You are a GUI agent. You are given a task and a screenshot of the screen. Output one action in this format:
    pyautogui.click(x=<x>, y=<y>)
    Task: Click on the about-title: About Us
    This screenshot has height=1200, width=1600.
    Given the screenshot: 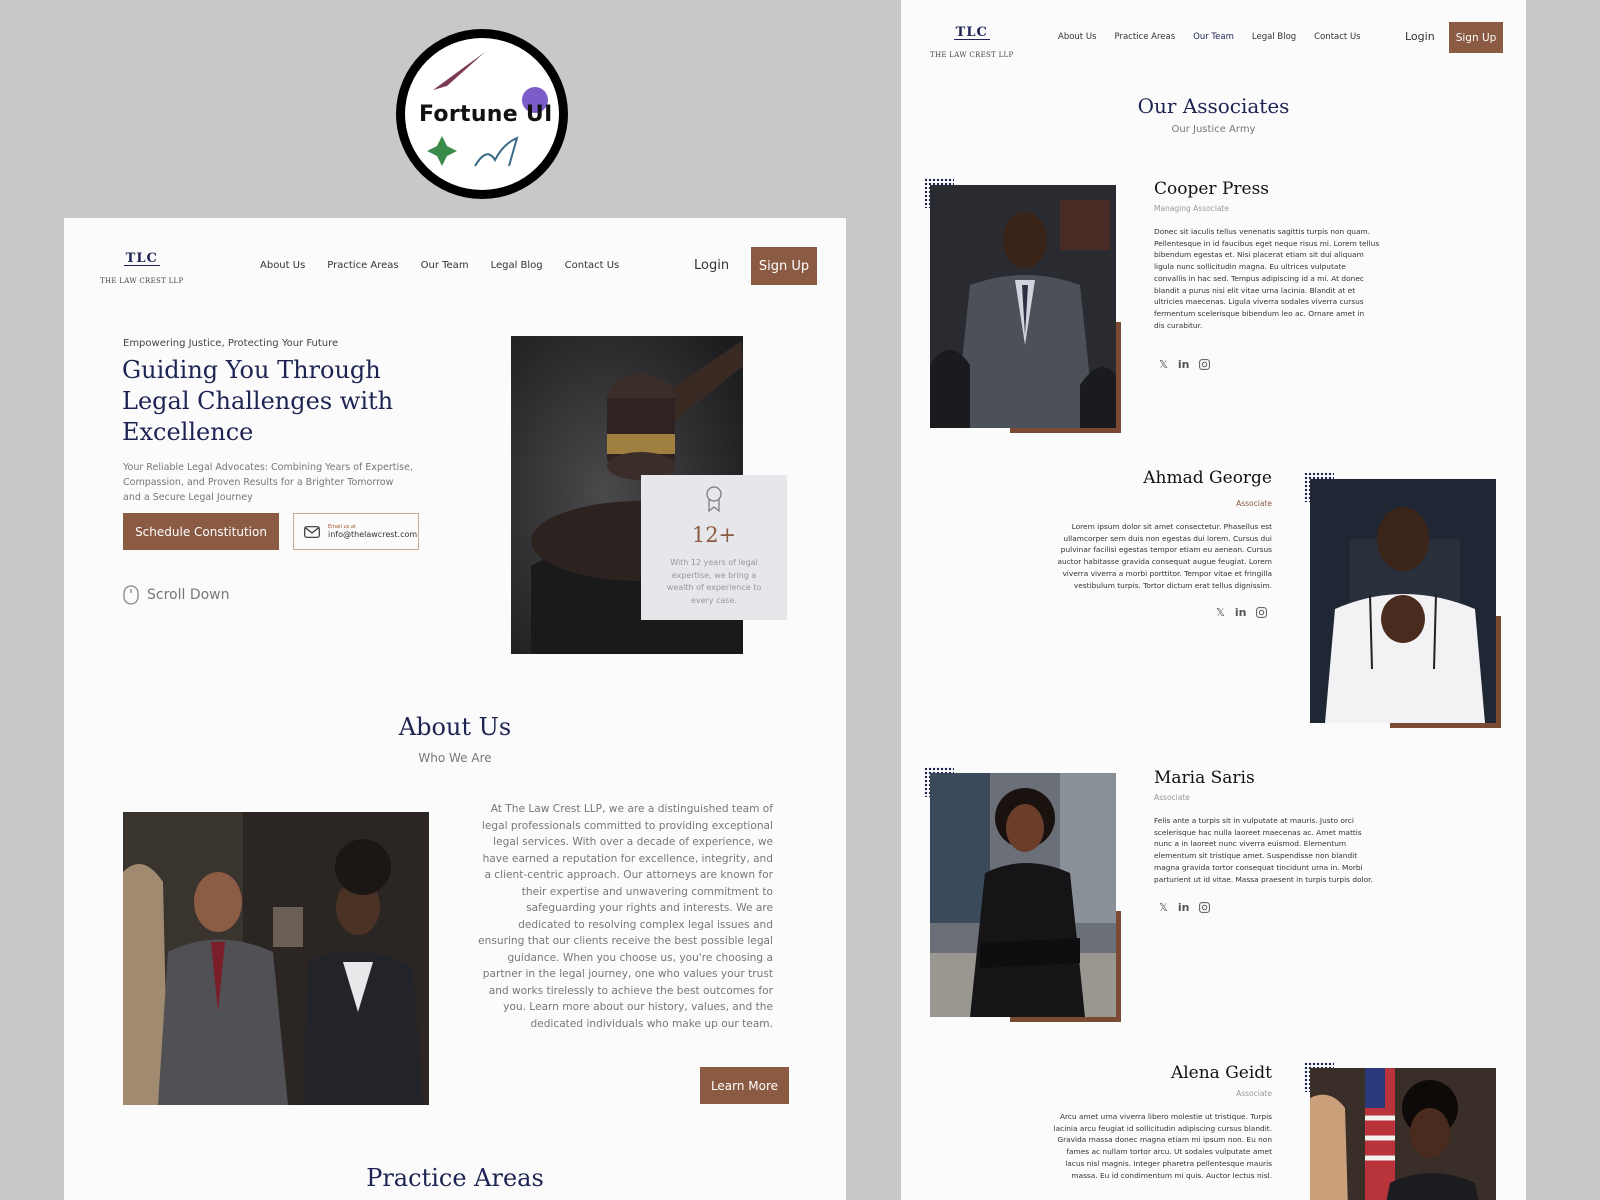 What is the action you would take?
    pyautogui.click(x=455, y=727)
    